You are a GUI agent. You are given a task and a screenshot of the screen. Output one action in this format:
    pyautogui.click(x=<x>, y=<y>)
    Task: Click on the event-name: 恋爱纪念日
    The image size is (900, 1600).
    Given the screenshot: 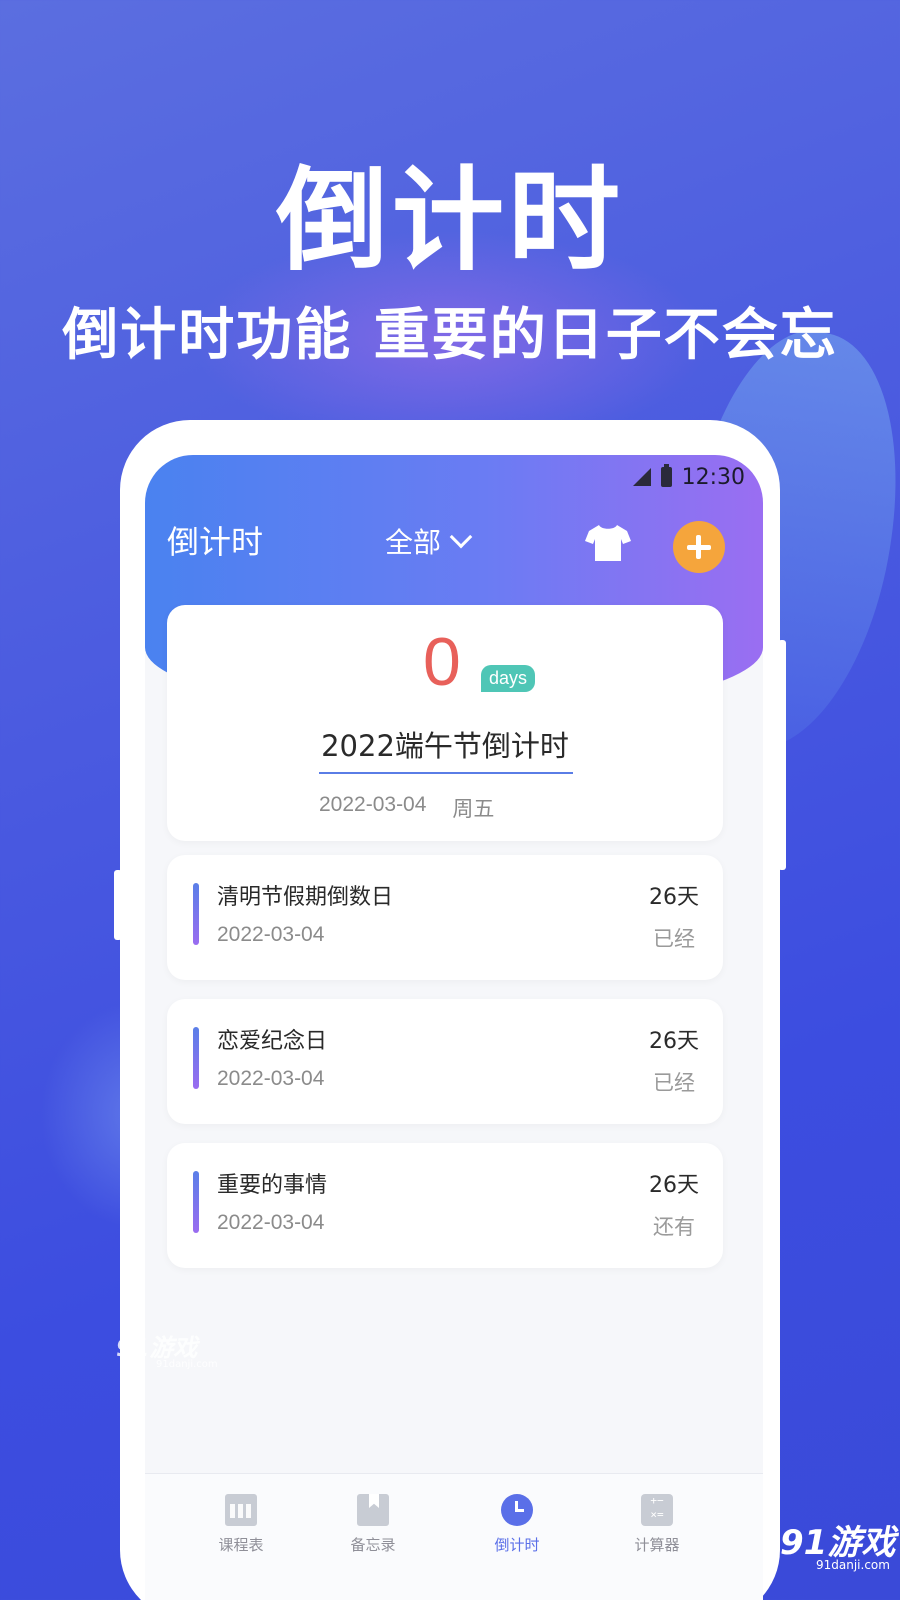 What is the action you would take?
    pyautogui.click(x=272, y=1041)
    